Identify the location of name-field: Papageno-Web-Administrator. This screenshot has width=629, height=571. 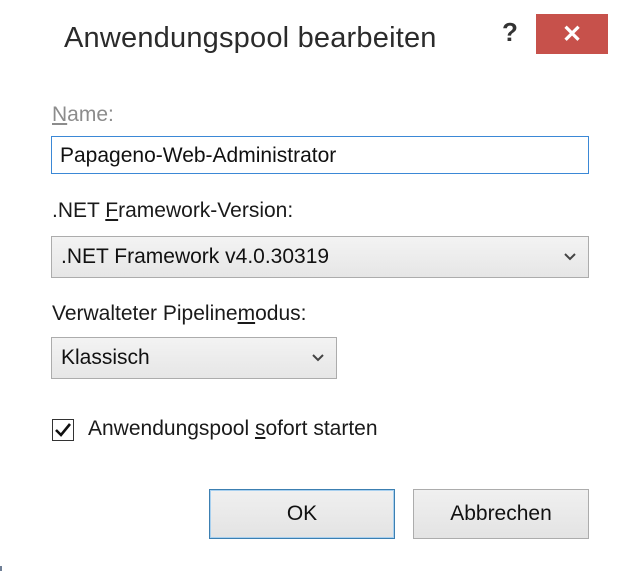
(320, 155).